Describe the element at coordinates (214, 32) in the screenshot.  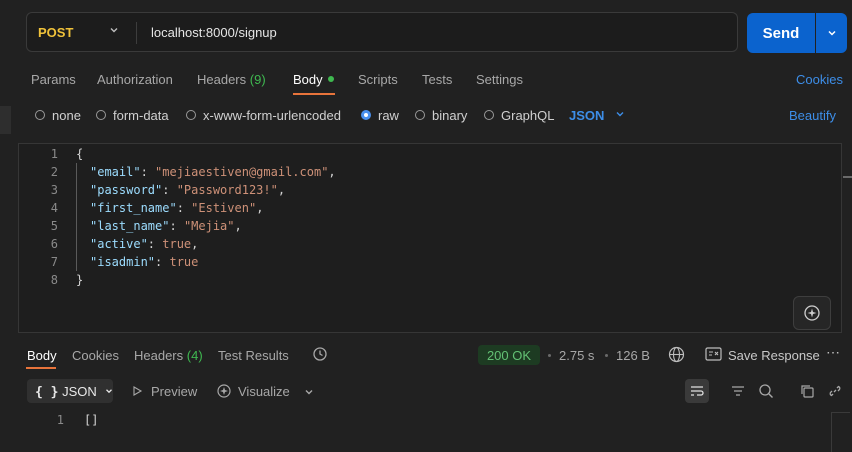
I see `url-input: localhost:8000/signup` at that location.